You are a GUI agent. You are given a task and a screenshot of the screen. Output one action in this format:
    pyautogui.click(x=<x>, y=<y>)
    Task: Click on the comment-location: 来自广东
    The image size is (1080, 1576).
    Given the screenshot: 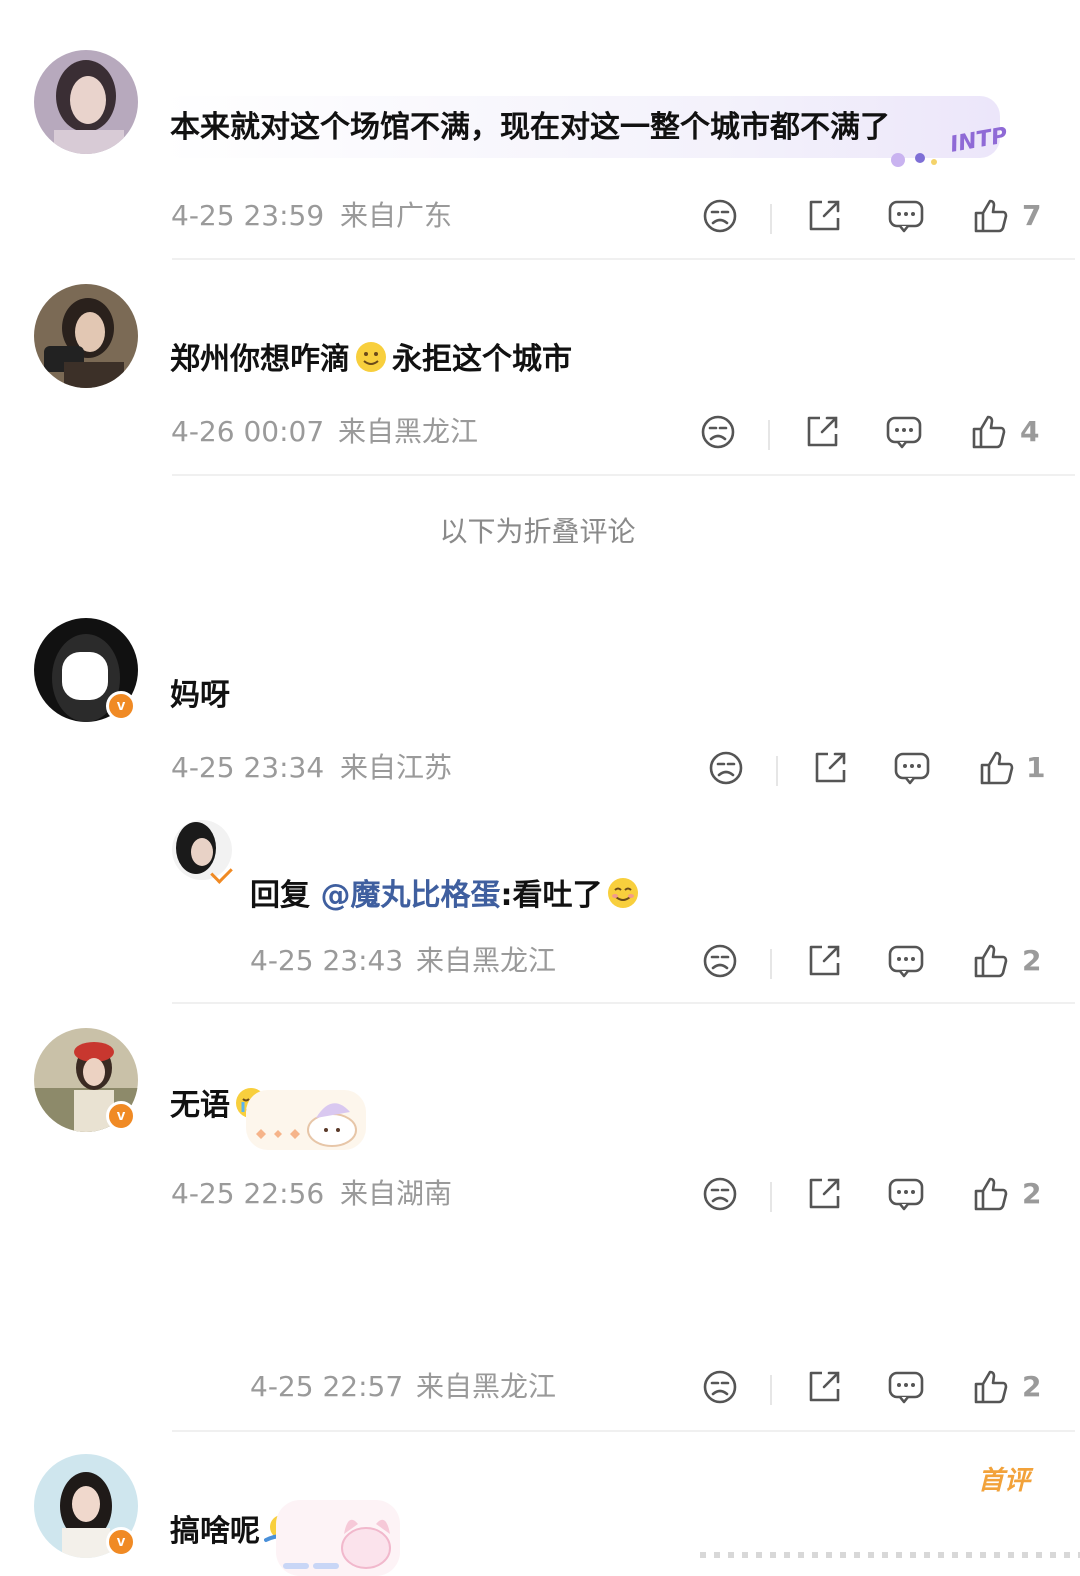 What is the action you would take?
    pyautogui.click(x=396, y=215)
    